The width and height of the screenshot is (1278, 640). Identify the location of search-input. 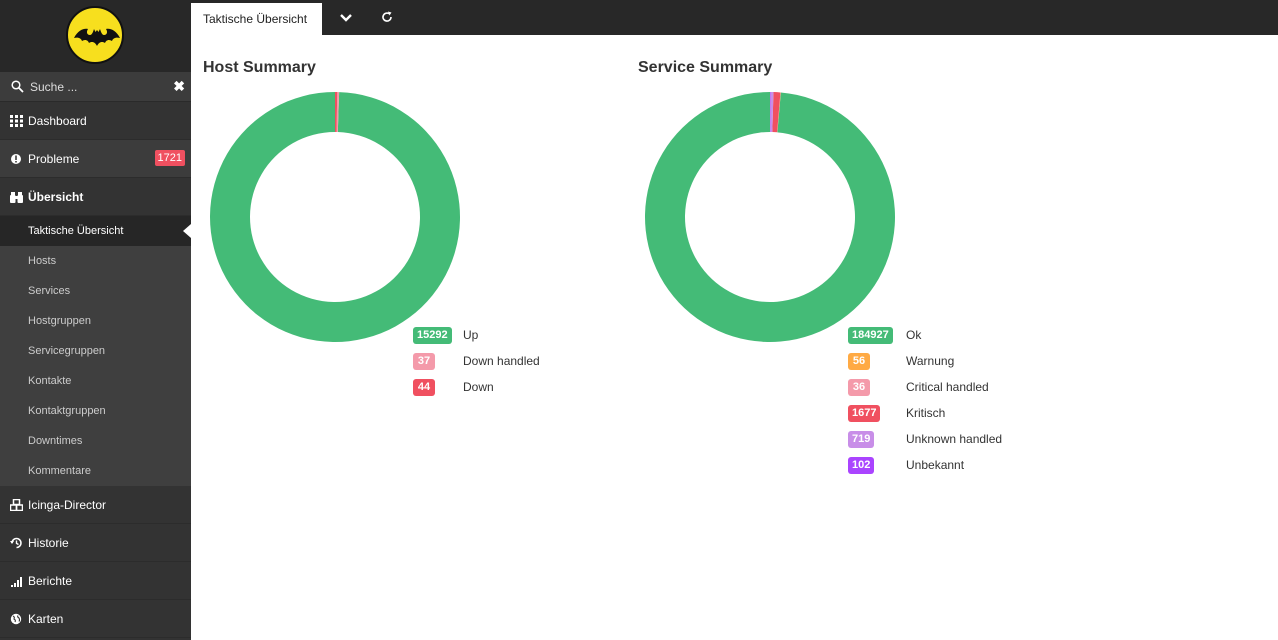
(100, 86).